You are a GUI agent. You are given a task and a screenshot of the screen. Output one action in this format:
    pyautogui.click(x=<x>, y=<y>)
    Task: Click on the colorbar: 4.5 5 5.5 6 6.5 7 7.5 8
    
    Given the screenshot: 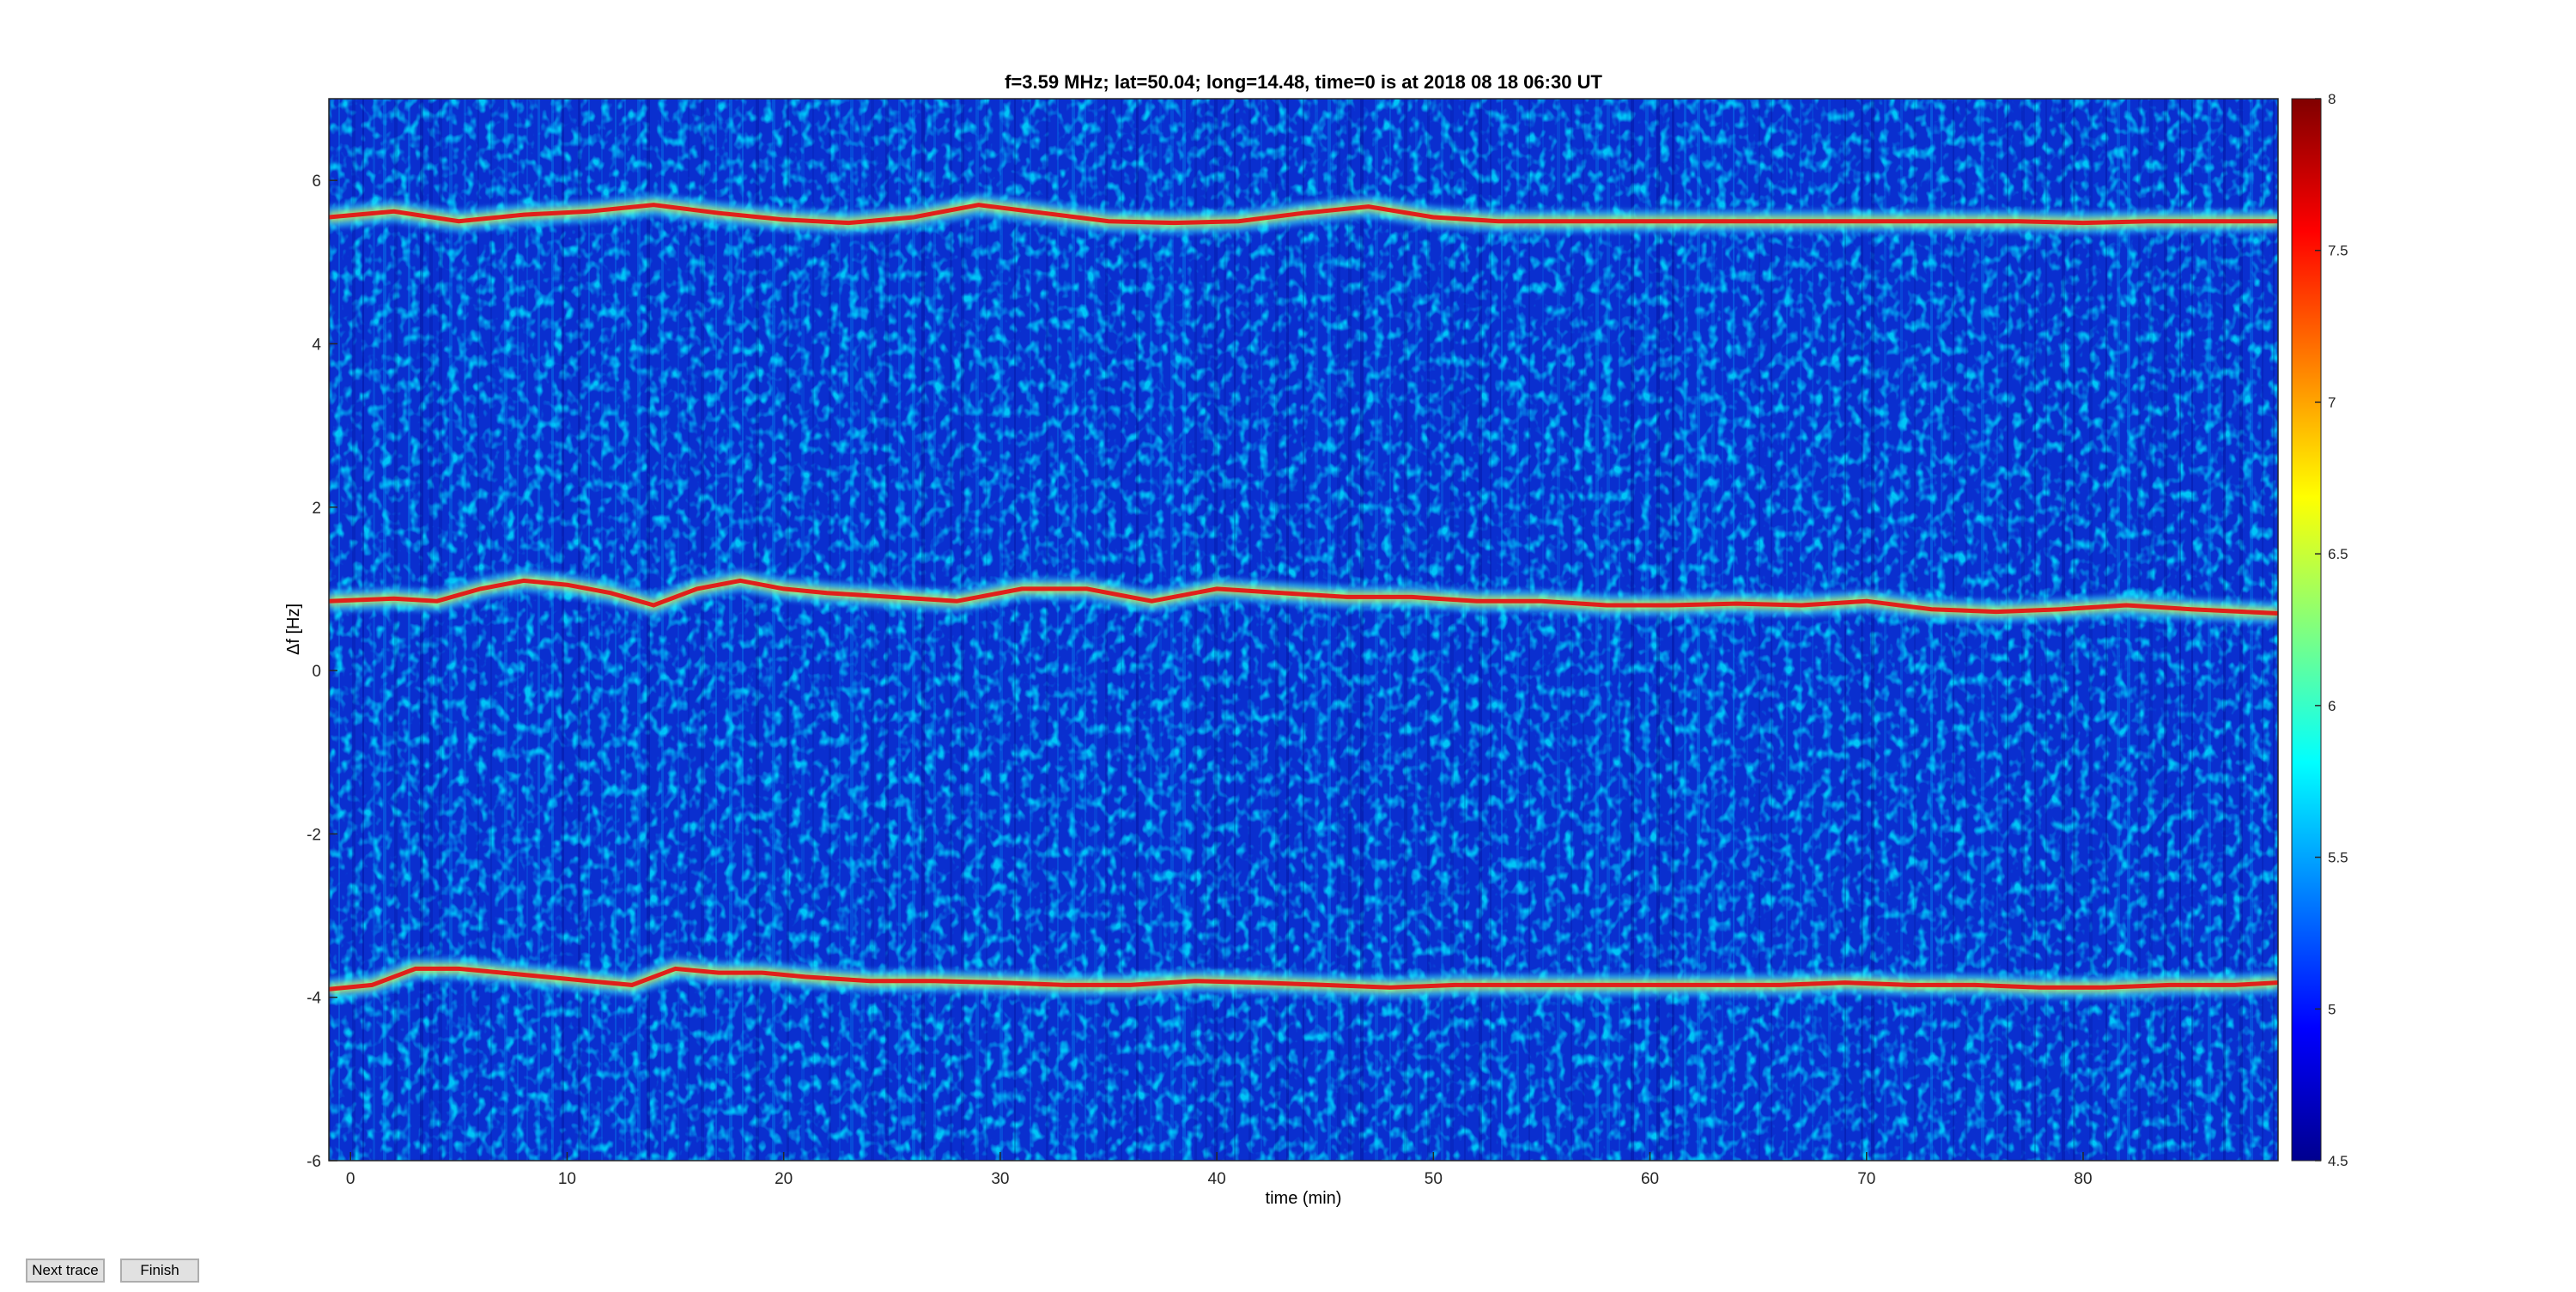 What is the action you would take?
    pyautogui.click(x=2319, y=630)
    